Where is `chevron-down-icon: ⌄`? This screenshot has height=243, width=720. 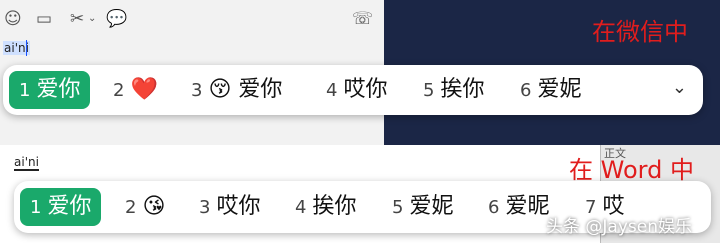 chevron-down-icon: ⌄ is located at coordinates (92, 19).